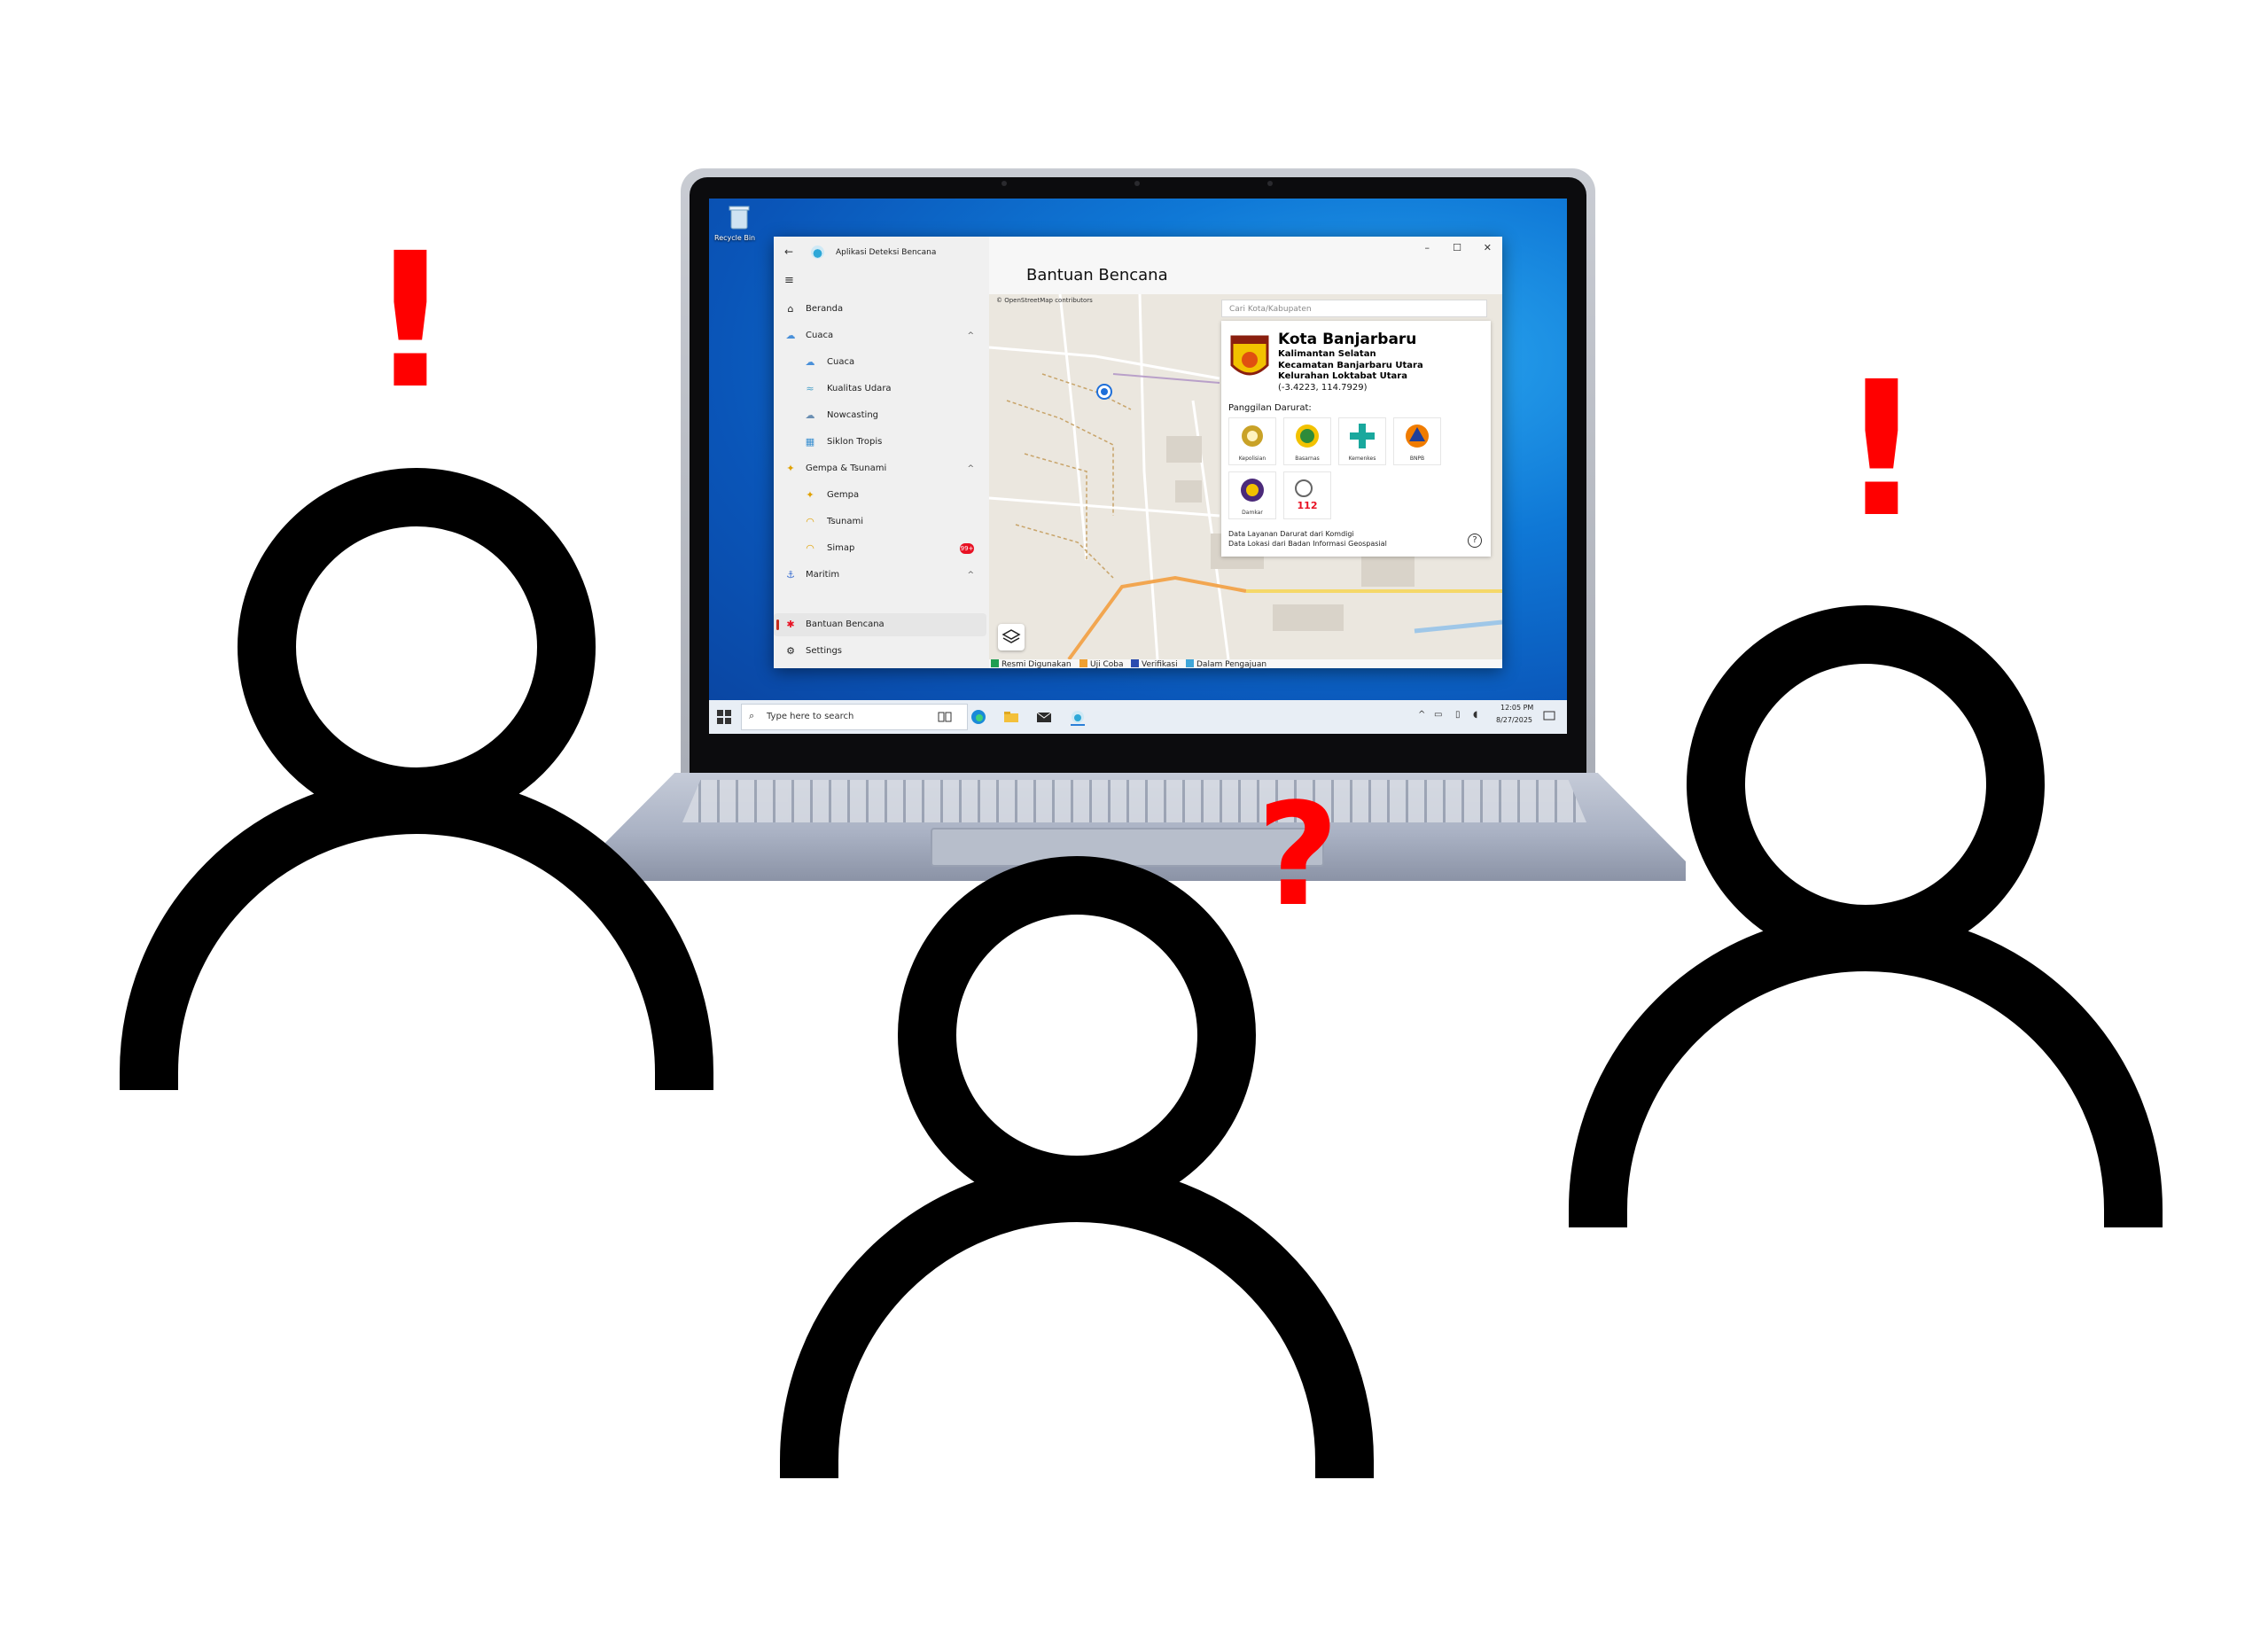  I want to click on province-name: Kalimantan Selatan, so click(1327, 354).